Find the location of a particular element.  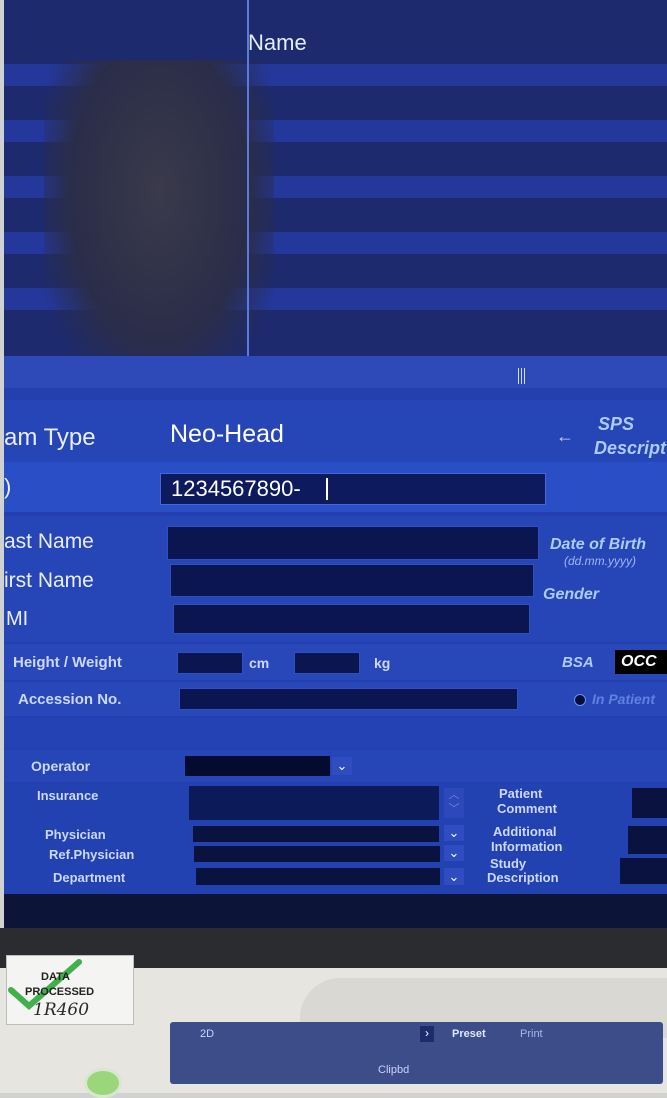

patient-comment-label-1: Patient is located at coordinates (521, 793).